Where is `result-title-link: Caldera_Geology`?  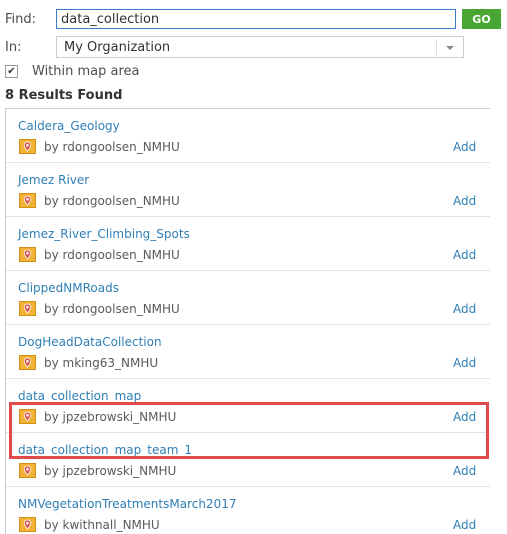
result-title-link: Caldera_Geology is located at coordinates (69, 126).